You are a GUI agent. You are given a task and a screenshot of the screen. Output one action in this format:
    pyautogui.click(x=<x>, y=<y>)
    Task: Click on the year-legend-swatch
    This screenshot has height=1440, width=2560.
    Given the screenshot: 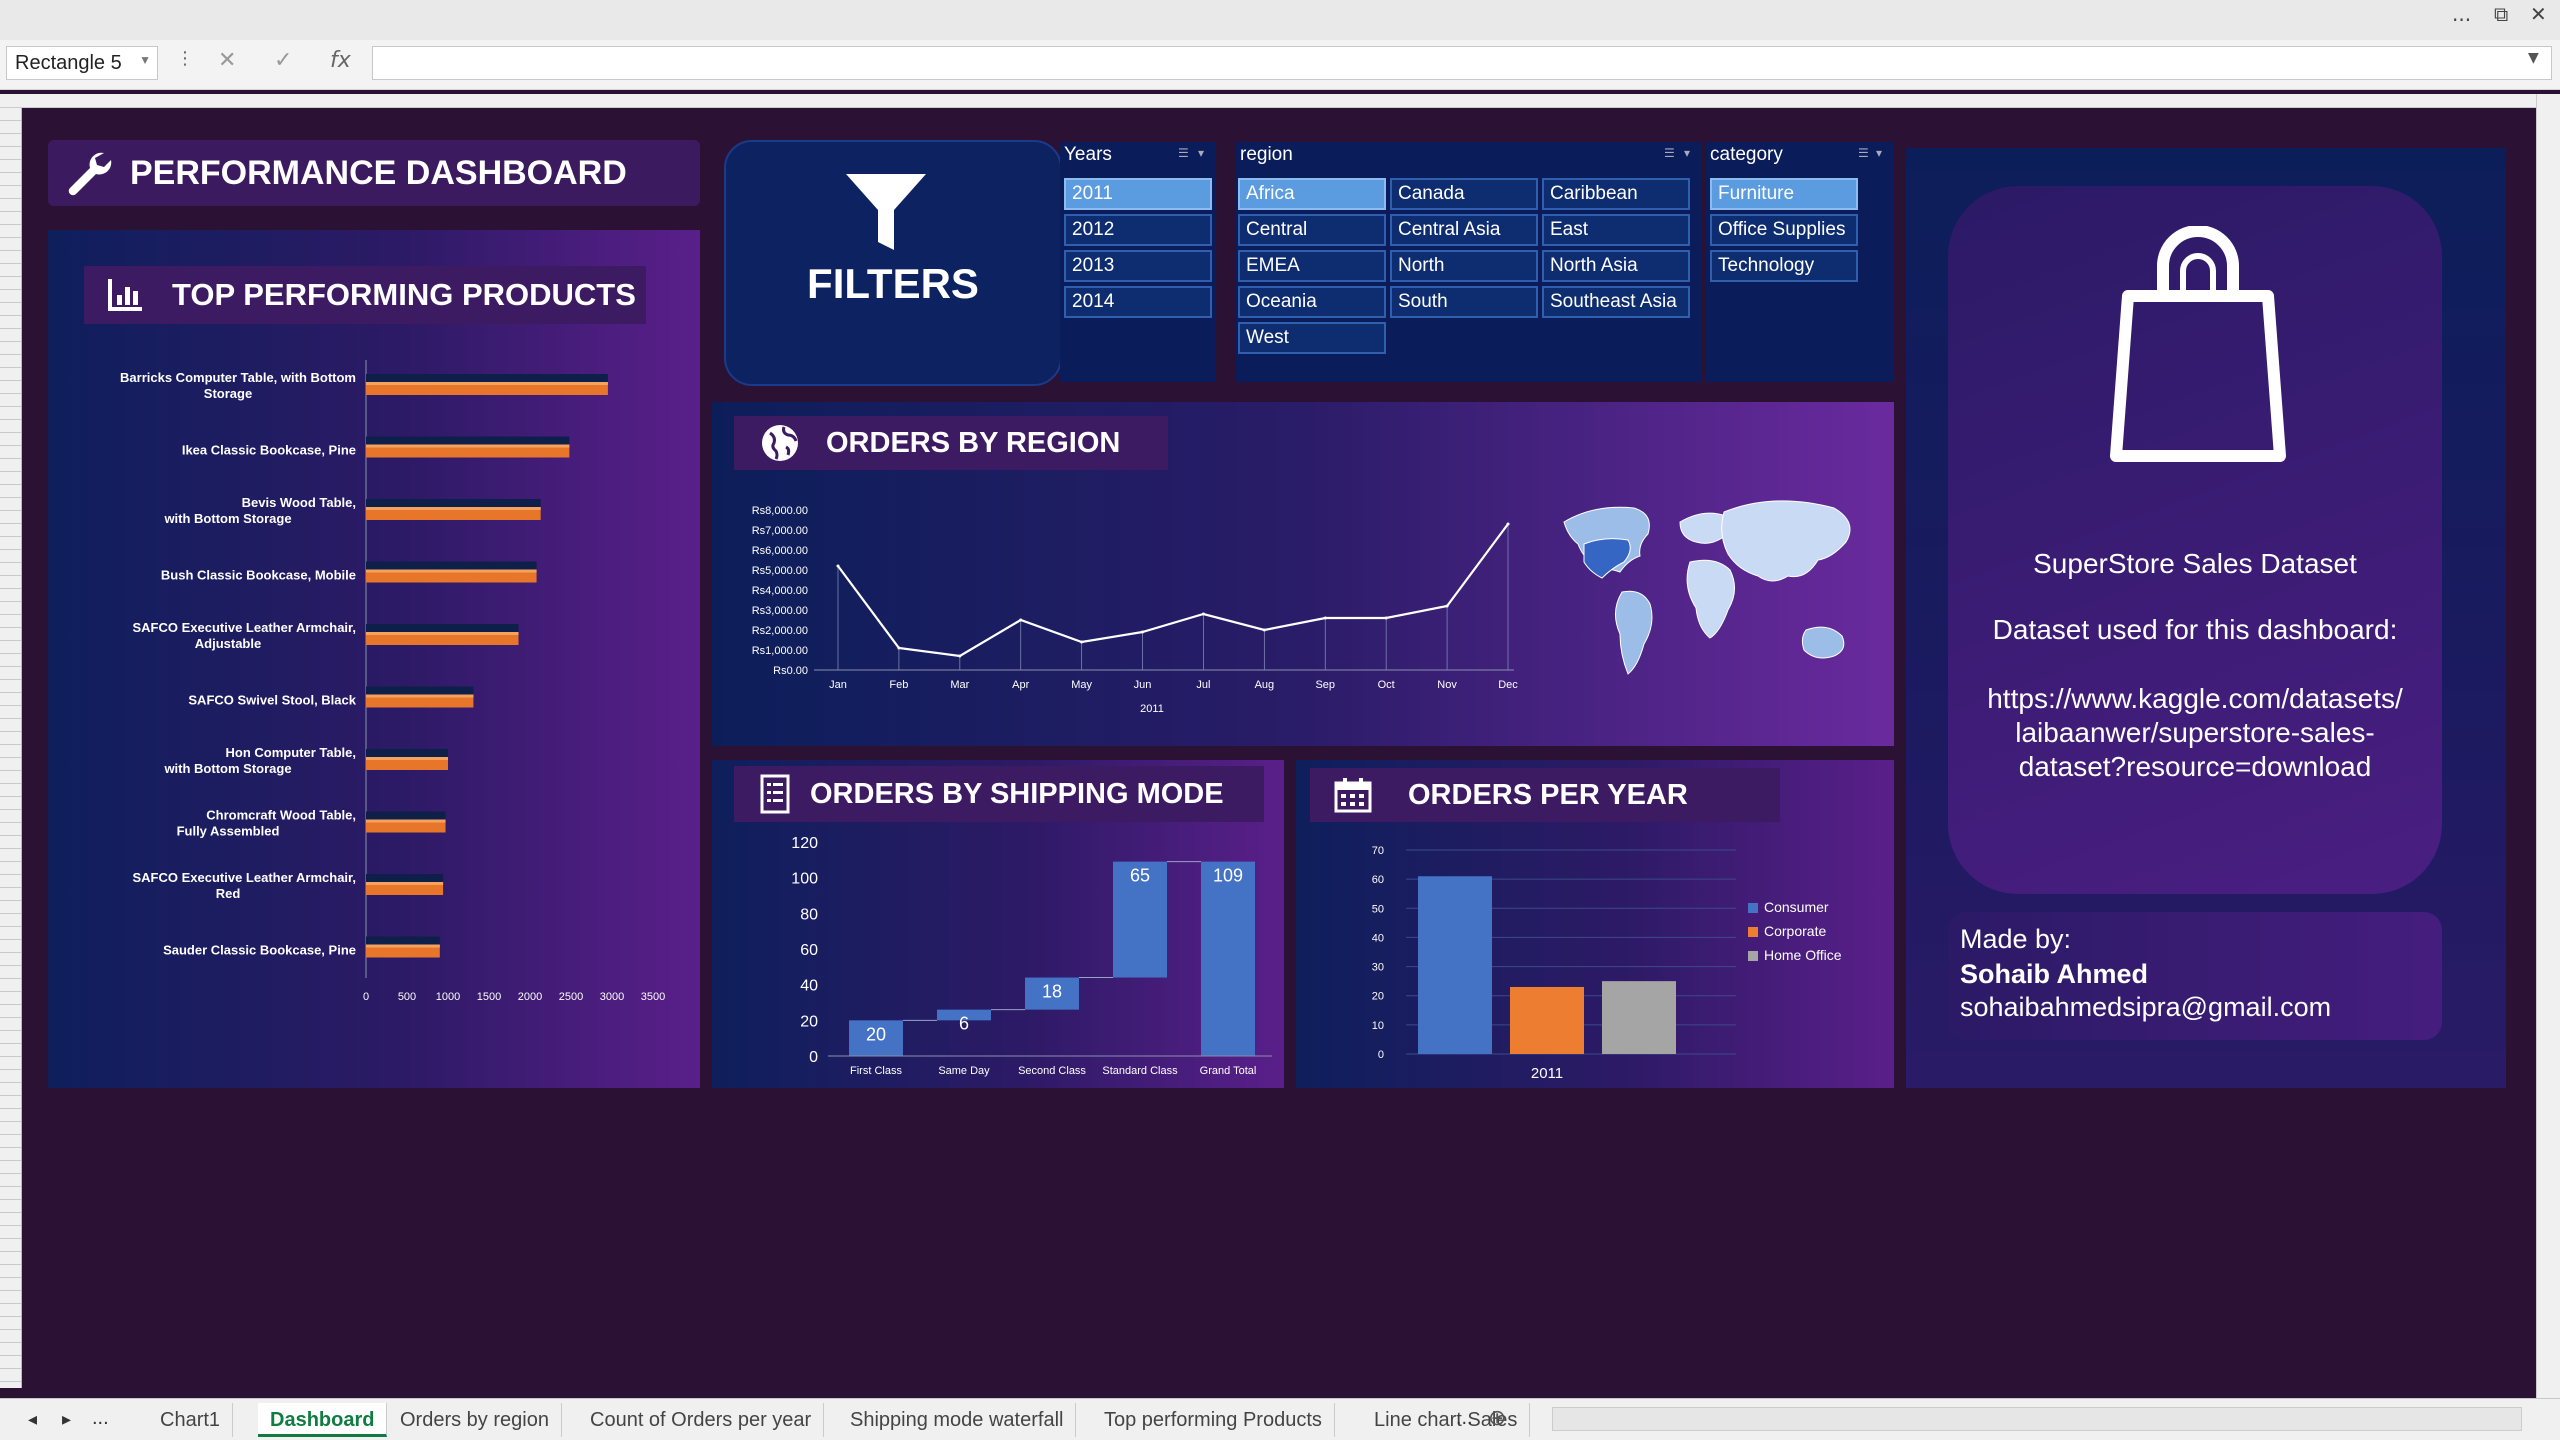 What is the action you would take?
    pyautogui.click(x=1753, y=932)
    